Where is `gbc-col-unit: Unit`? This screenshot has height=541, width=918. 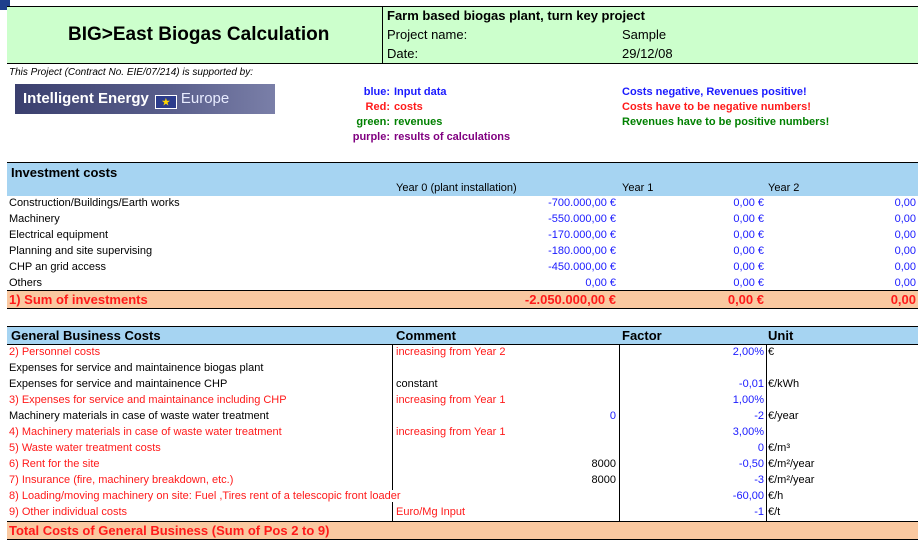
gbc-col-unit: Unit is located at coordinates (781, 335).